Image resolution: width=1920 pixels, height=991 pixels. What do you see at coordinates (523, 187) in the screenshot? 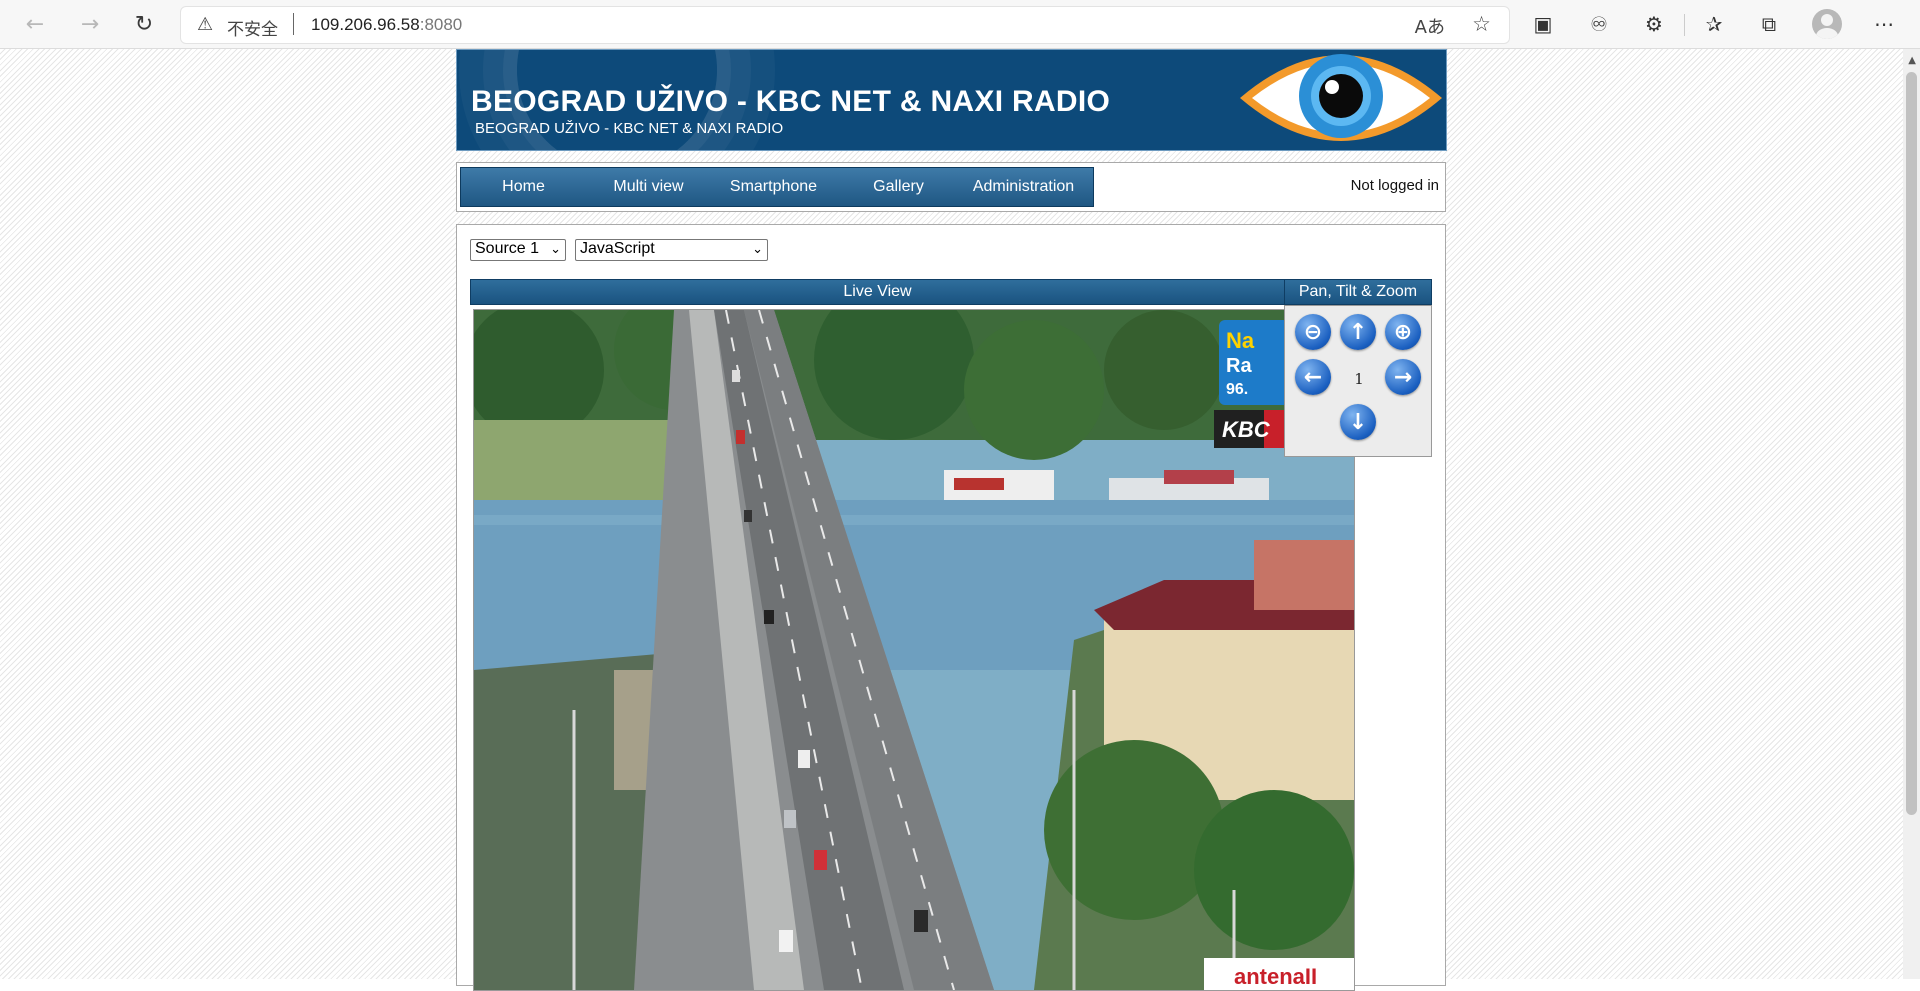
I see `nav-home: Home` at bounding box center [523, 187].